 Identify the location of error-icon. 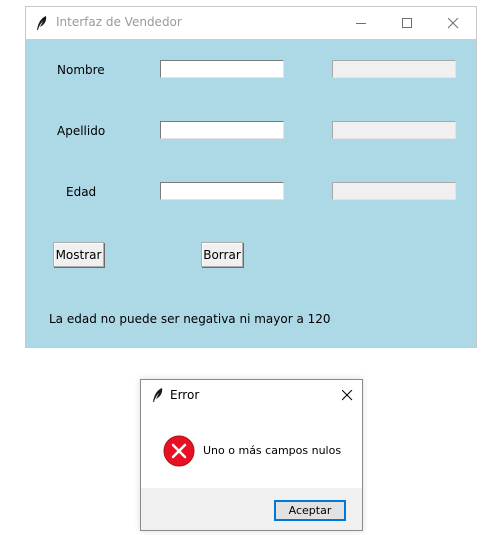
(179, 451).